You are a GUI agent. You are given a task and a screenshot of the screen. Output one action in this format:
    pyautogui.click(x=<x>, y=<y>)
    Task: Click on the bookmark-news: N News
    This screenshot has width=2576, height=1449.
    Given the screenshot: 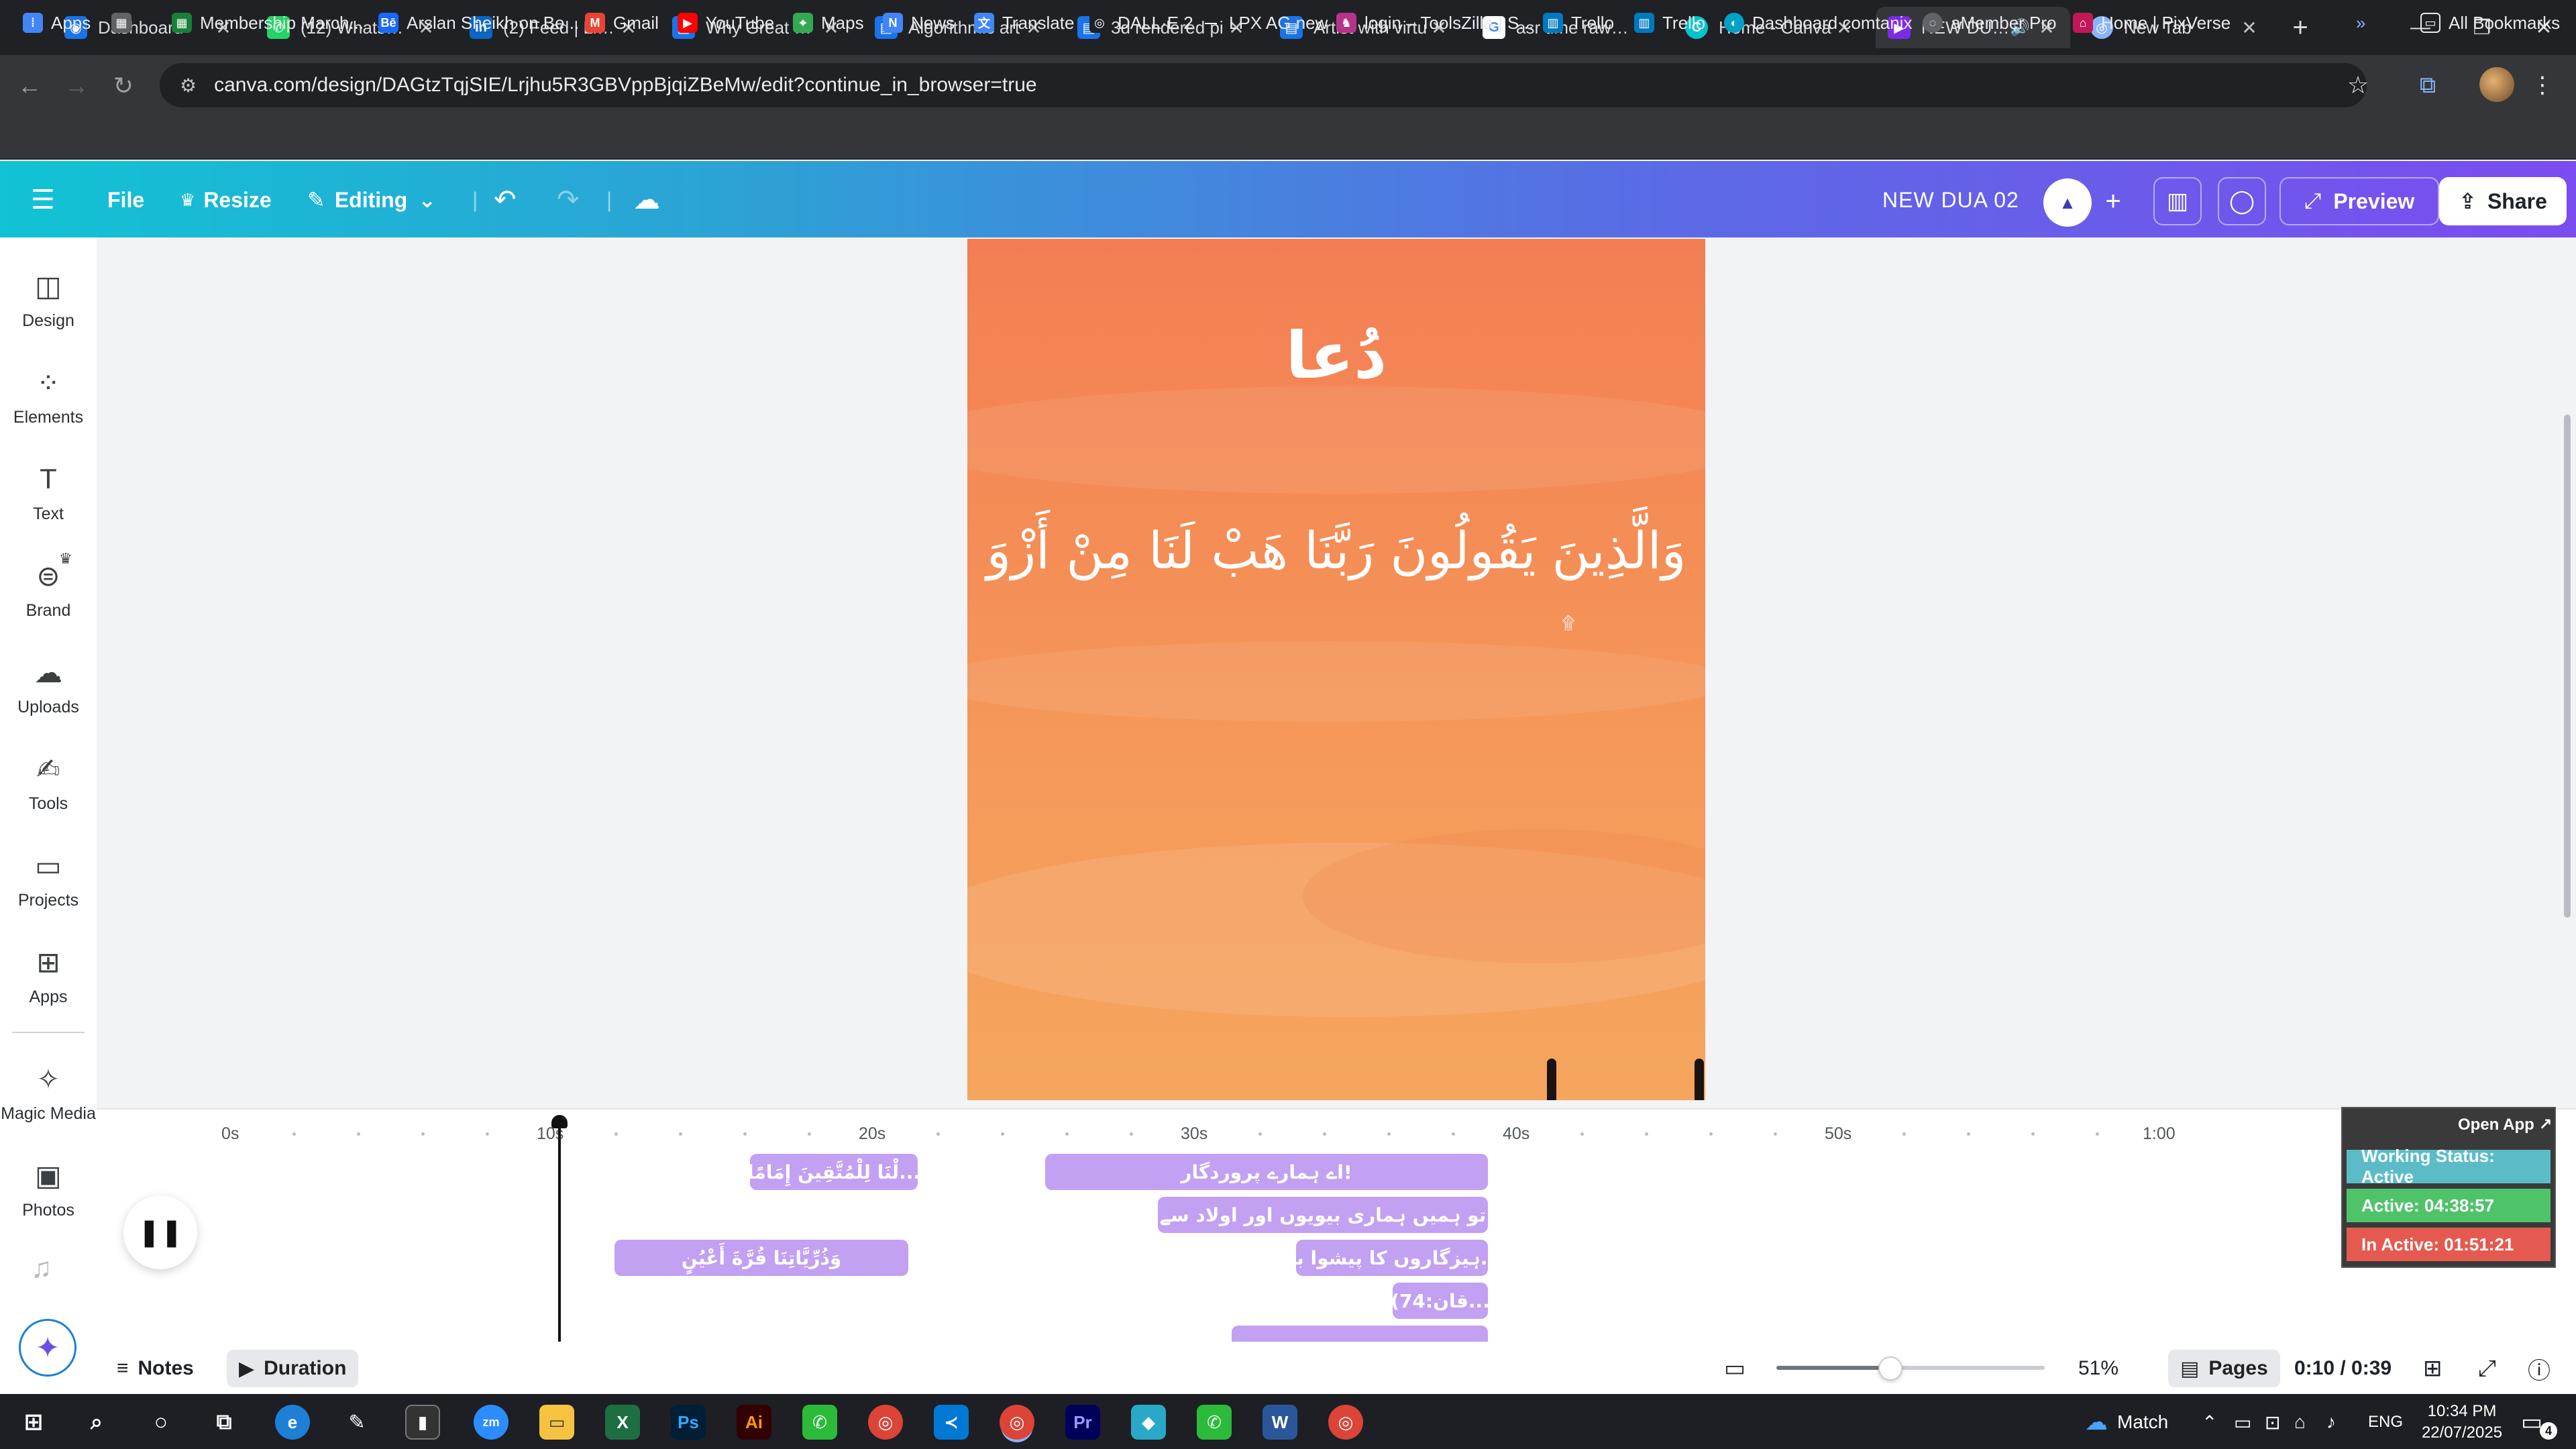 What is the action you would take?
    pyautogui.click(x=919, y=22)
    